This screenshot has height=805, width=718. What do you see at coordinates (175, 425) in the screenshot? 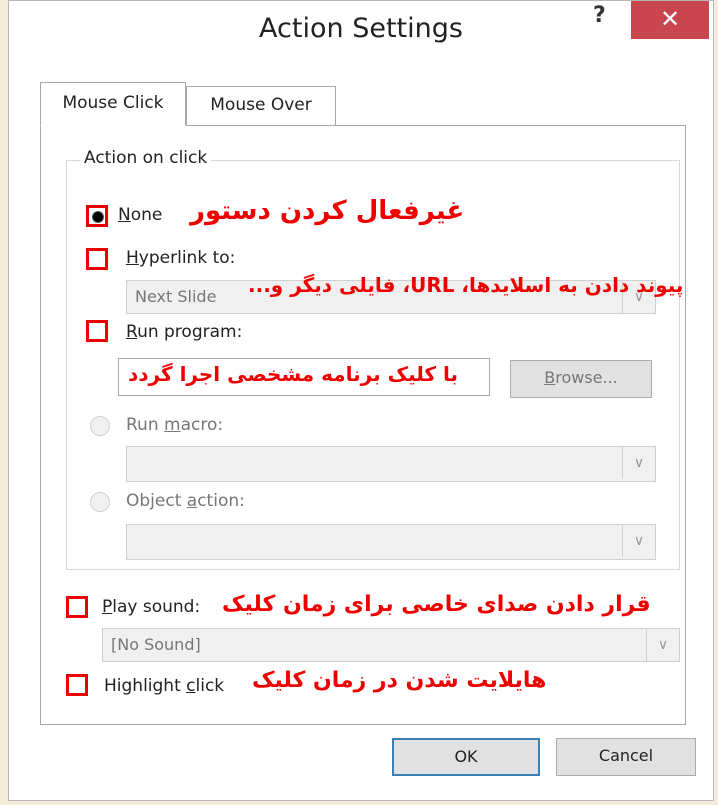
I see `run-macro-label: Run macro:` at bounding box center [175, 425].